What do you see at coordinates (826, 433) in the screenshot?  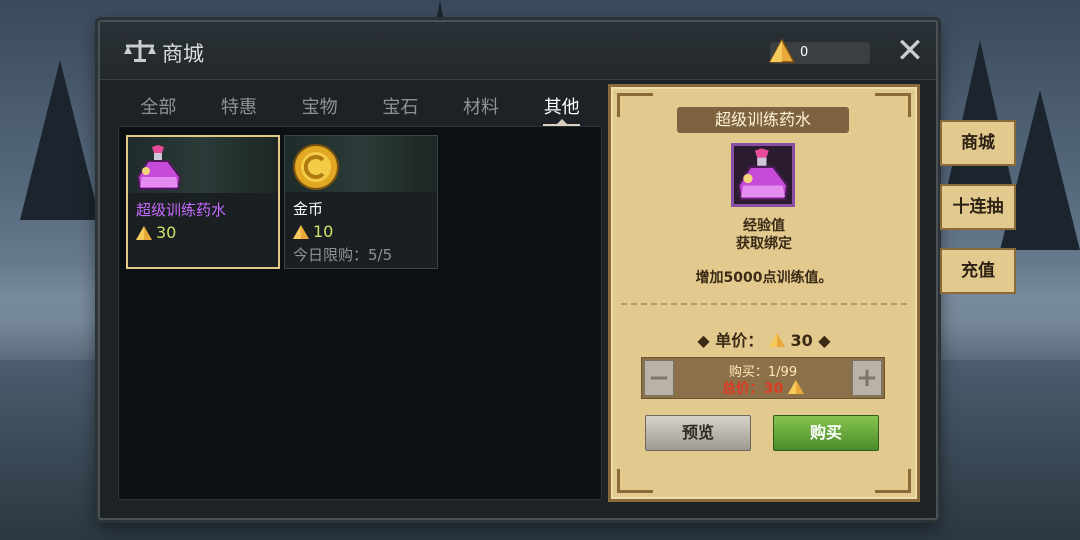 I see `buy-button: 购买` at bounding box center [826, 433].